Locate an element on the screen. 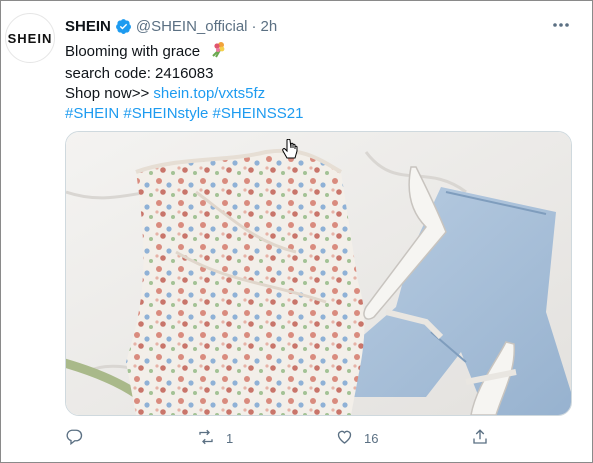 The height and width of the screenshot is (463, 593). retweet-count: 1 is located at coordinates (230, 438).